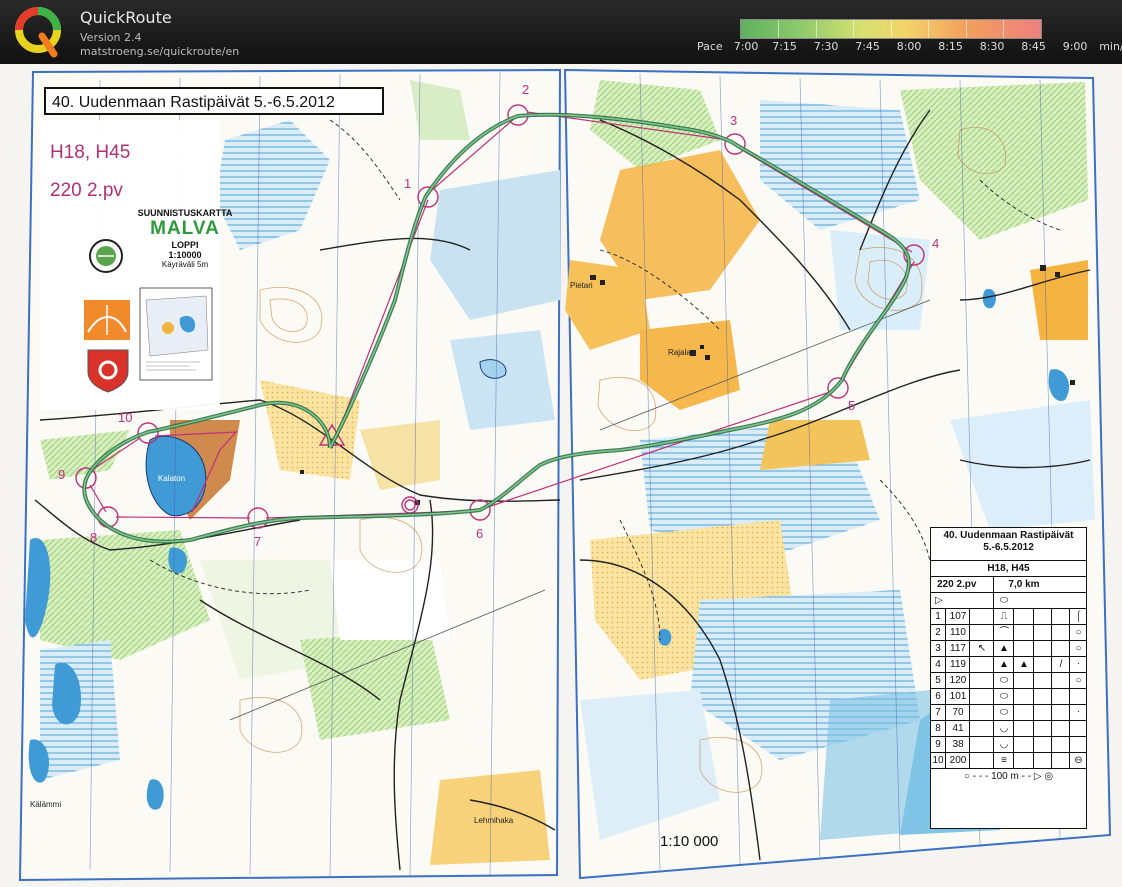 The width and height of the screenshot is (1122, 887). What do you see at coordinates (1003, 761) in the screenshot?
I see `cd-symbol: ≡` at bounding box center [1003, 761].